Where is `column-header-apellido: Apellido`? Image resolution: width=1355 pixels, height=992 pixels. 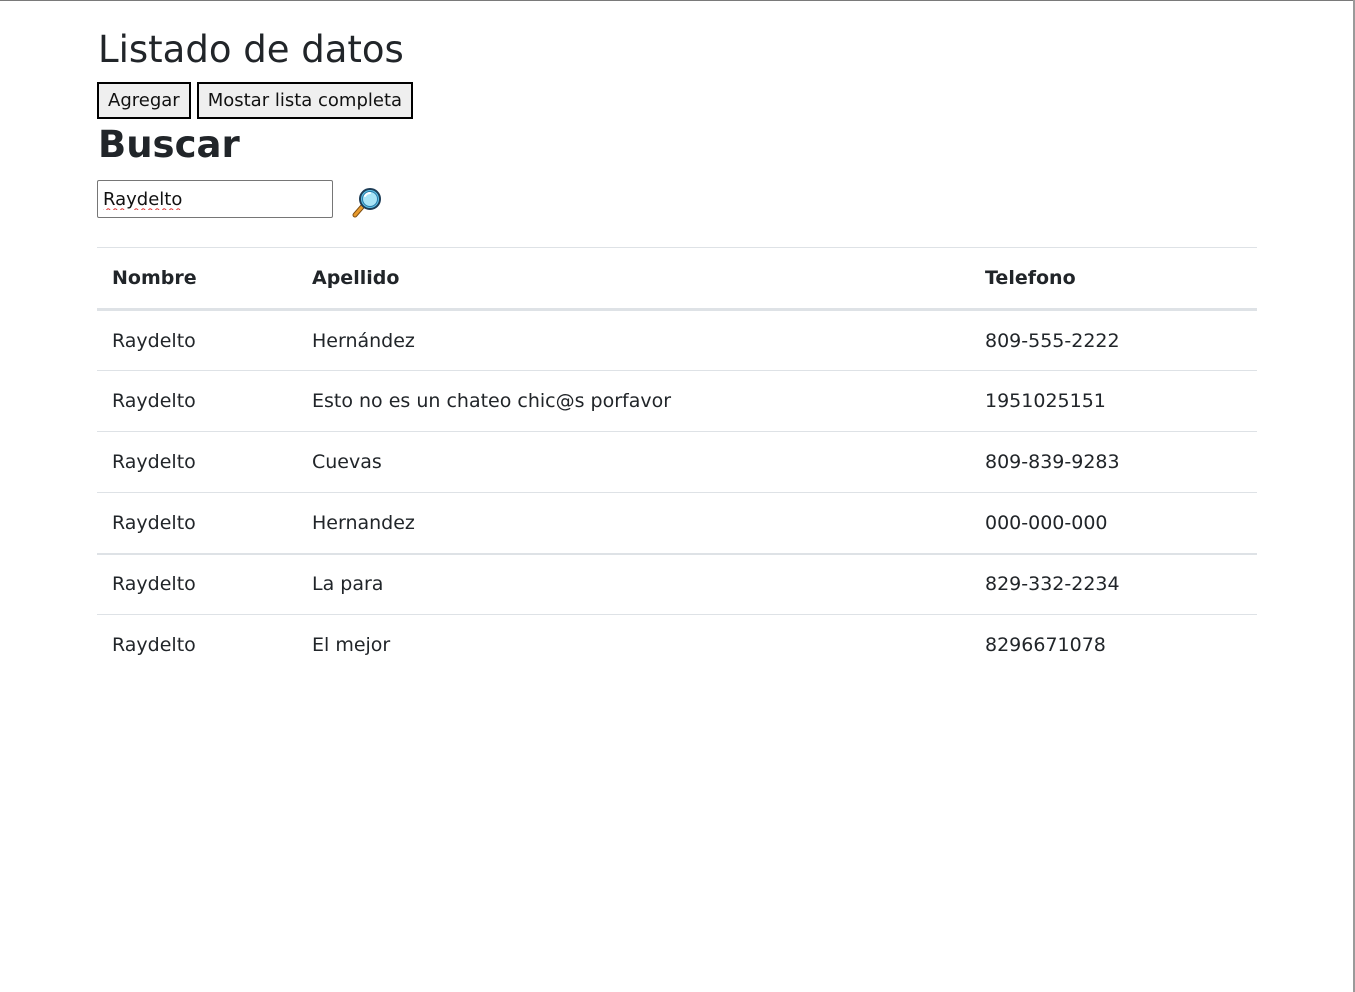 column-header-apellido: Apellido is located at coordinates (356, 278).